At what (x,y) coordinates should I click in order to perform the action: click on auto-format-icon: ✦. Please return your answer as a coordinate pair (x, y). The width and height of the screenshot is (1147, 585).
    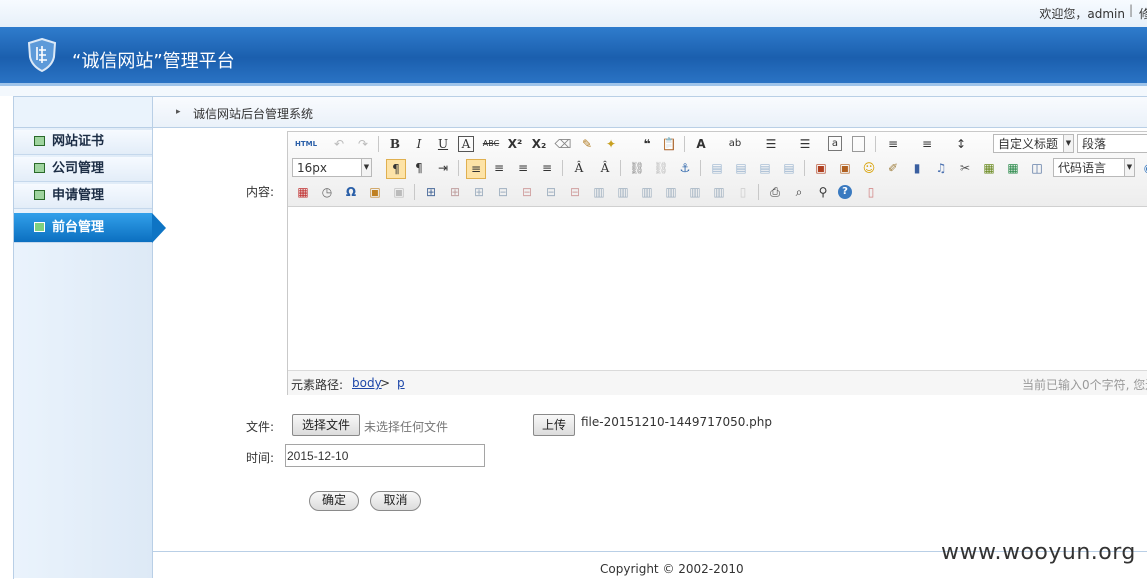
    Looking at the image, I should click on (611, 144).